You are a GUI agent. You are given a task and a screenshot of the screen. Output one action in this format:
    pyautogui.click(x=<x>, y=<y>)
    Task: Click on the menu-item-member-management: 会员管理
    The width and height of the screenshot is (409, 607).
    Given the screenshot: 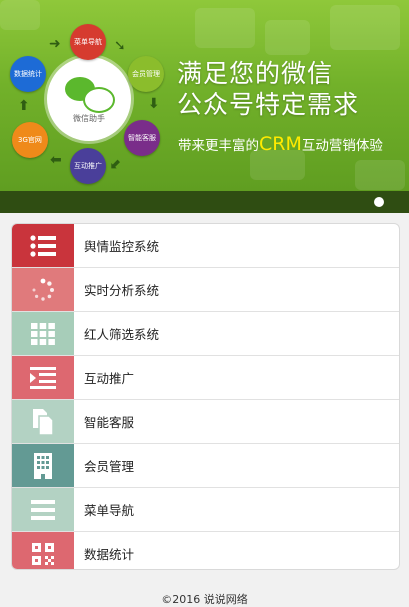 What is the action you would take?
    pyautogui.click(x=205, y=466)
    